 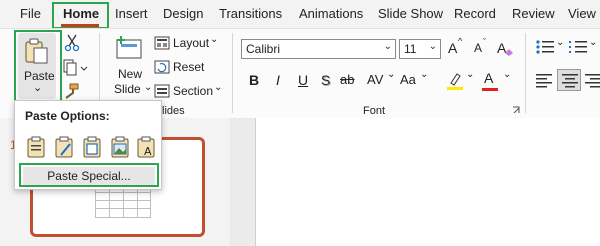 I want to click on caret-down-icon: ˇ, so click(x=484, y=42).